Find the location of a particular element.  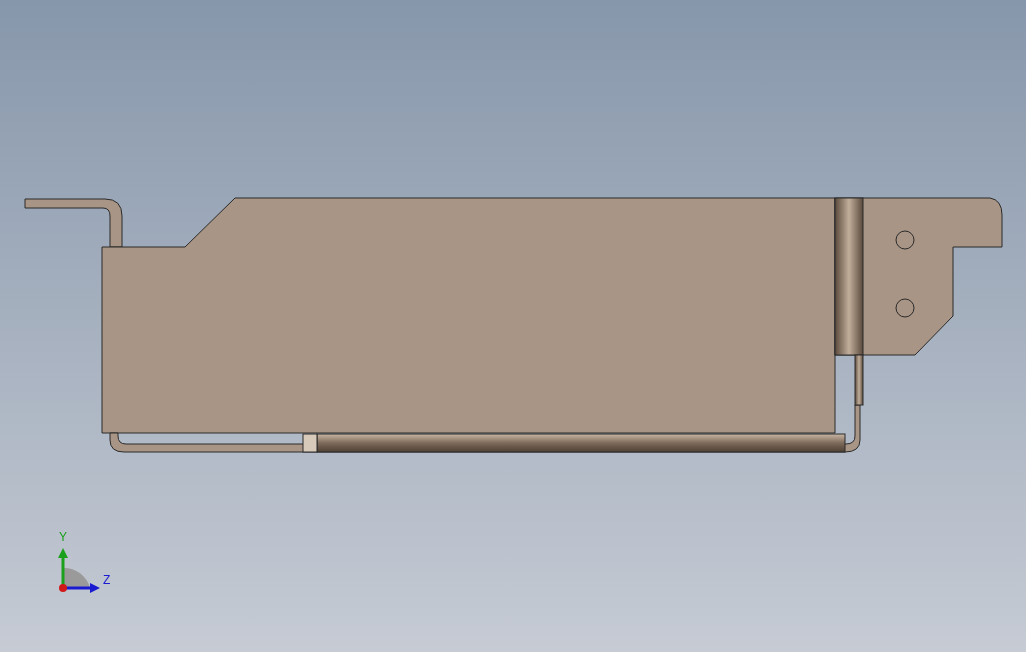

axis-label: Z is located at coordinates (107, 580).